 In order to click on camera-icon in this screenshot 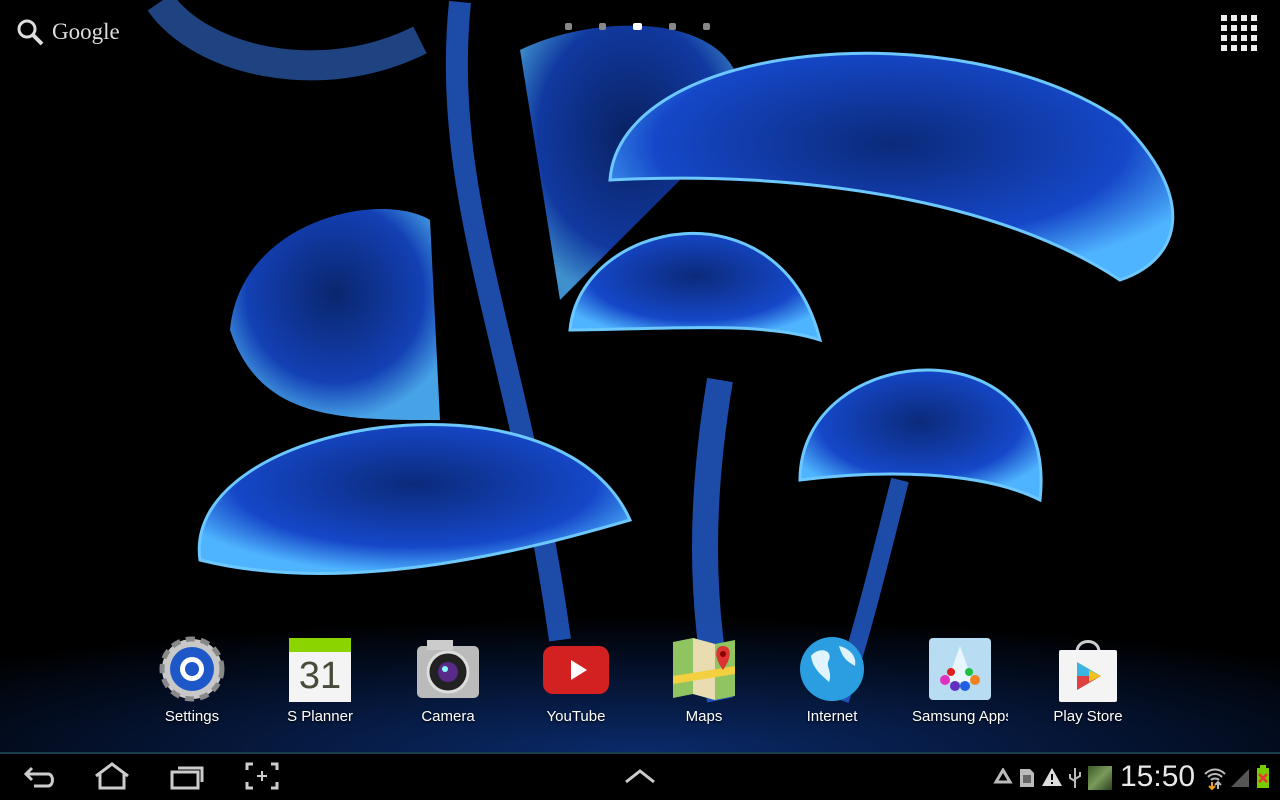, I will do `click(448, 669)`.